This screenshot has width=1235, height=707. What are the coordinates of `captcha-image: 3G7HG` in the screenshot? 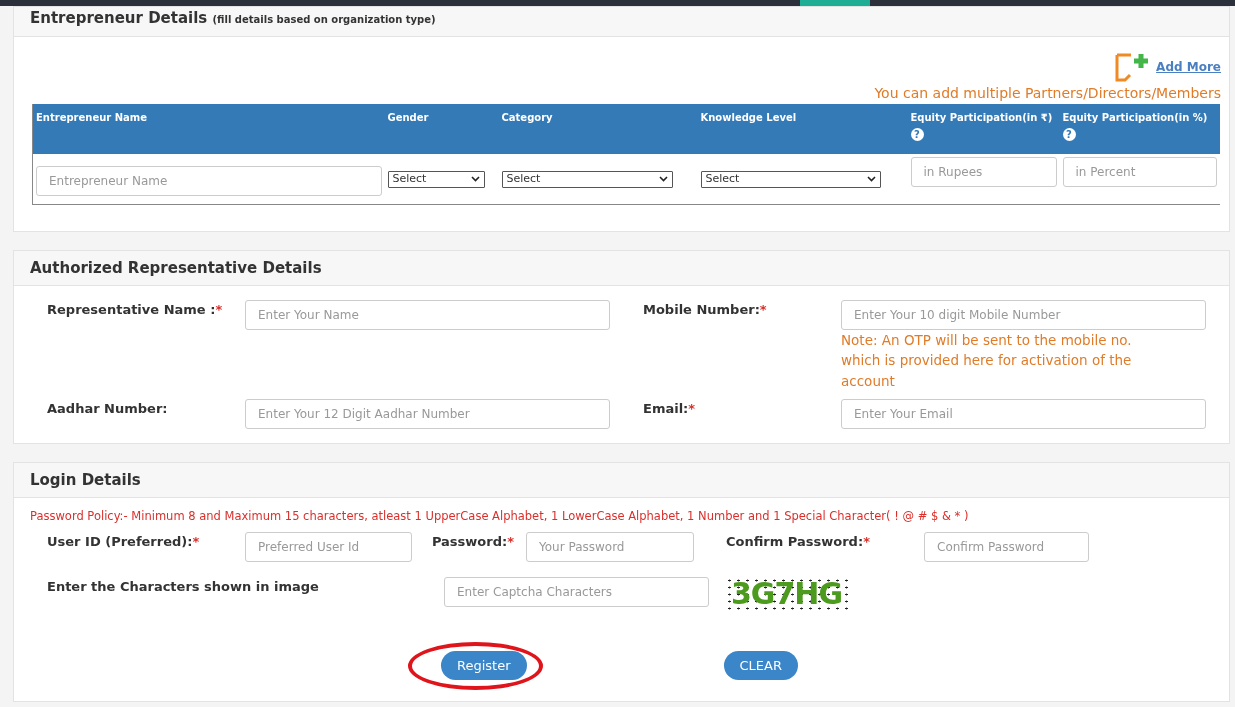 It's located at (787, 593).